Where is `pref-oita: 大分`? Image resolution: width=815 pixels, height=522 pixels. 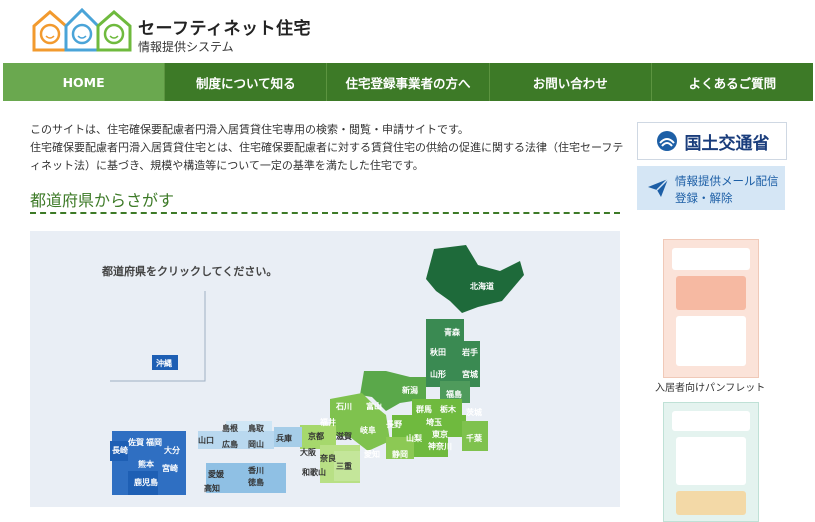 pref-oita: 大分 is located at coordinates (172, 450).